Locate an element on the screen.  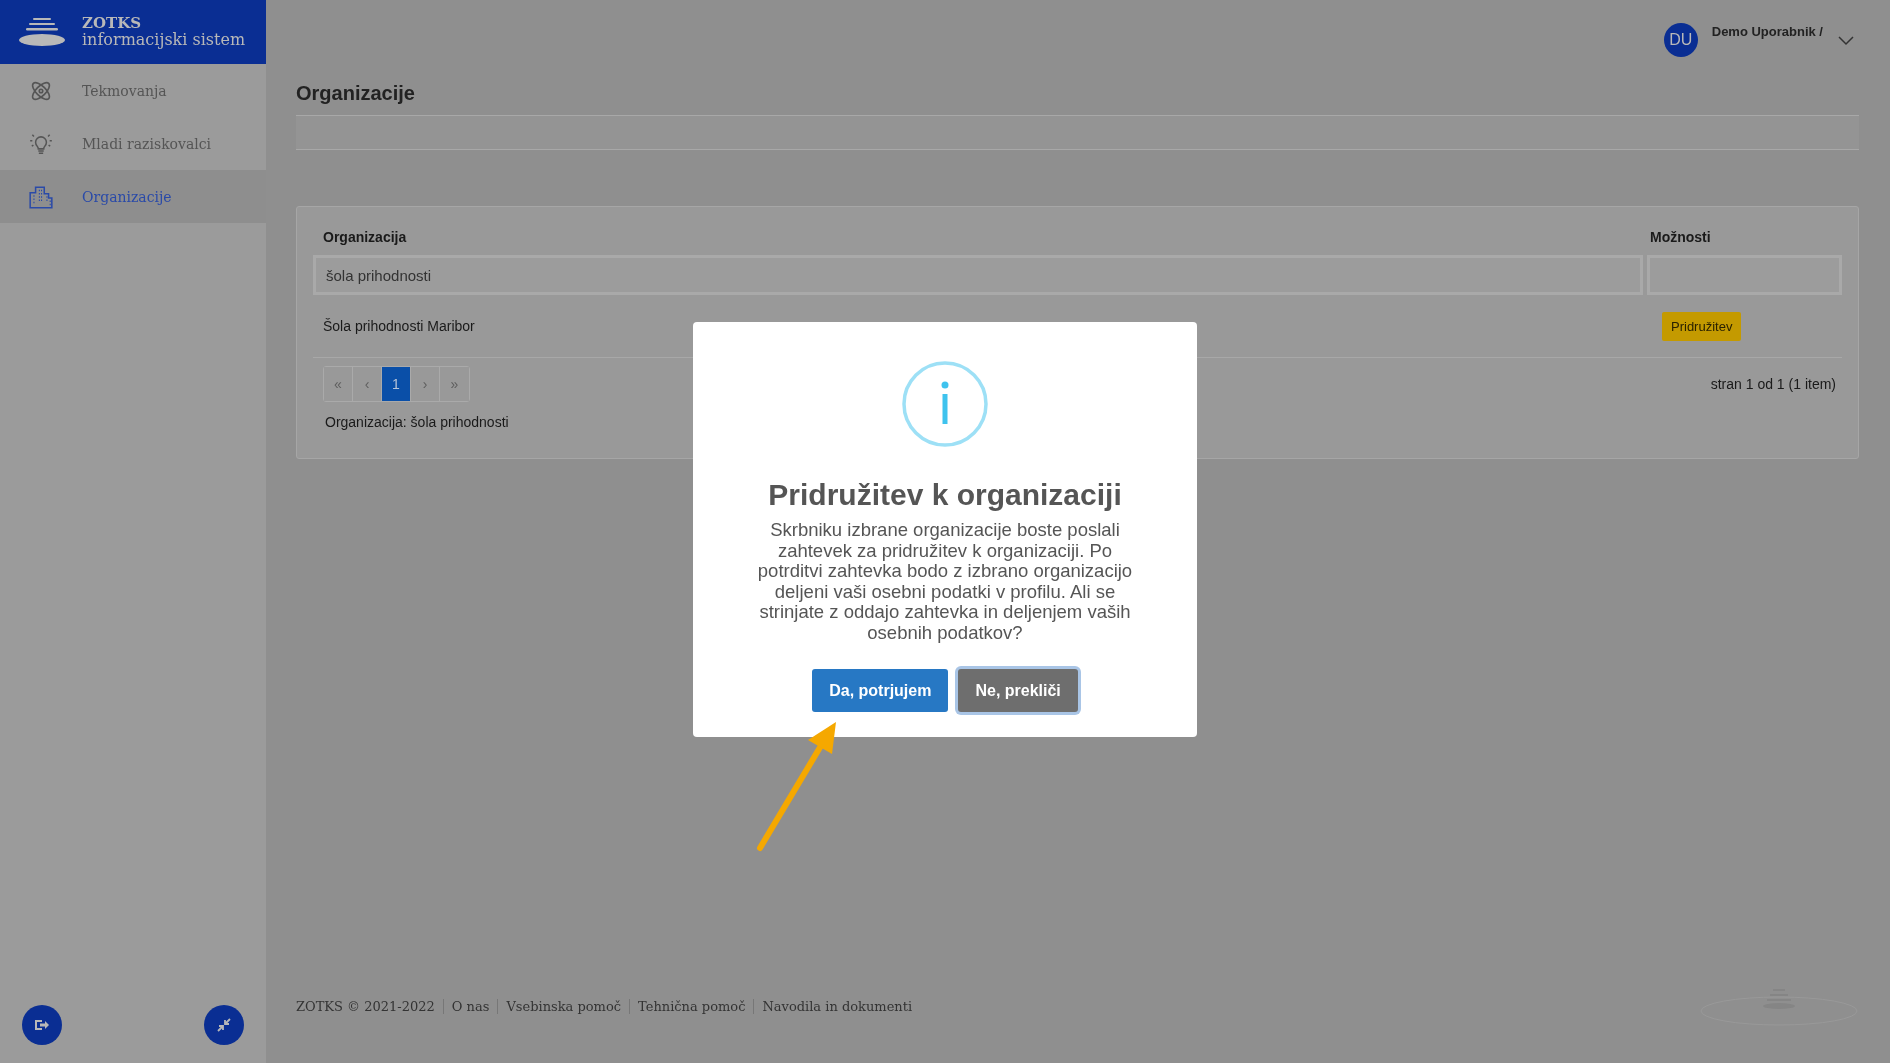
collapse-button is located at coordinates (224, 1025).